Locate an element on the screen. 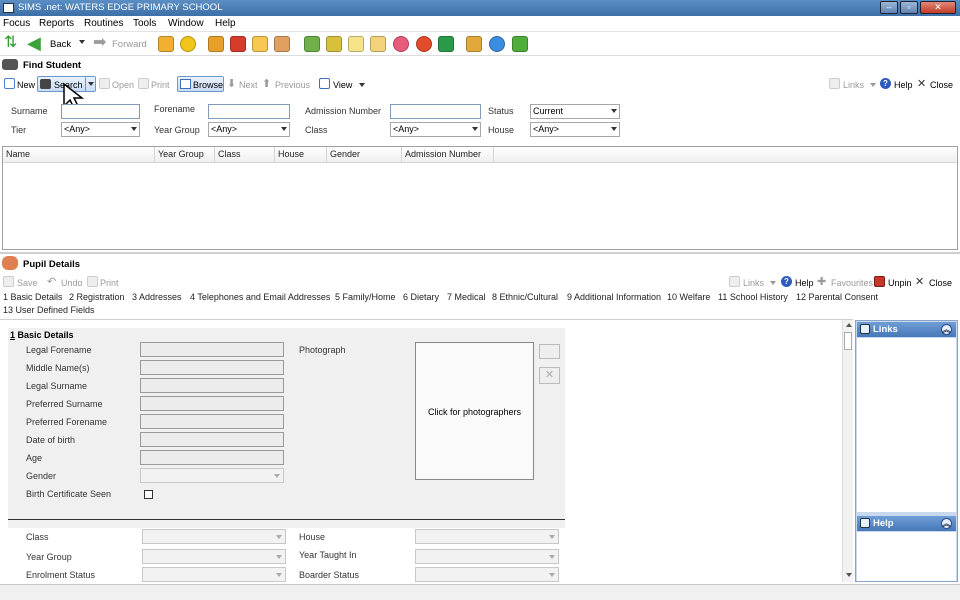 This screenshot has height=600, width=960. new-button: New is located at coordinates (26, 85).